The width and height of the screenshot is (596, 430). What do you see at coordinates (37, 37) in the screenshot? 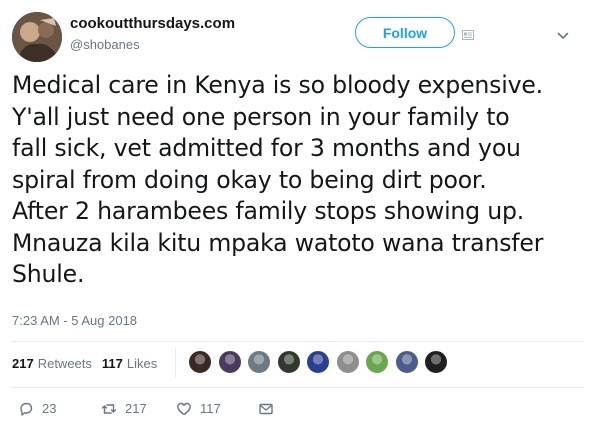
I see `avatar` at bounding box center [37, 37].